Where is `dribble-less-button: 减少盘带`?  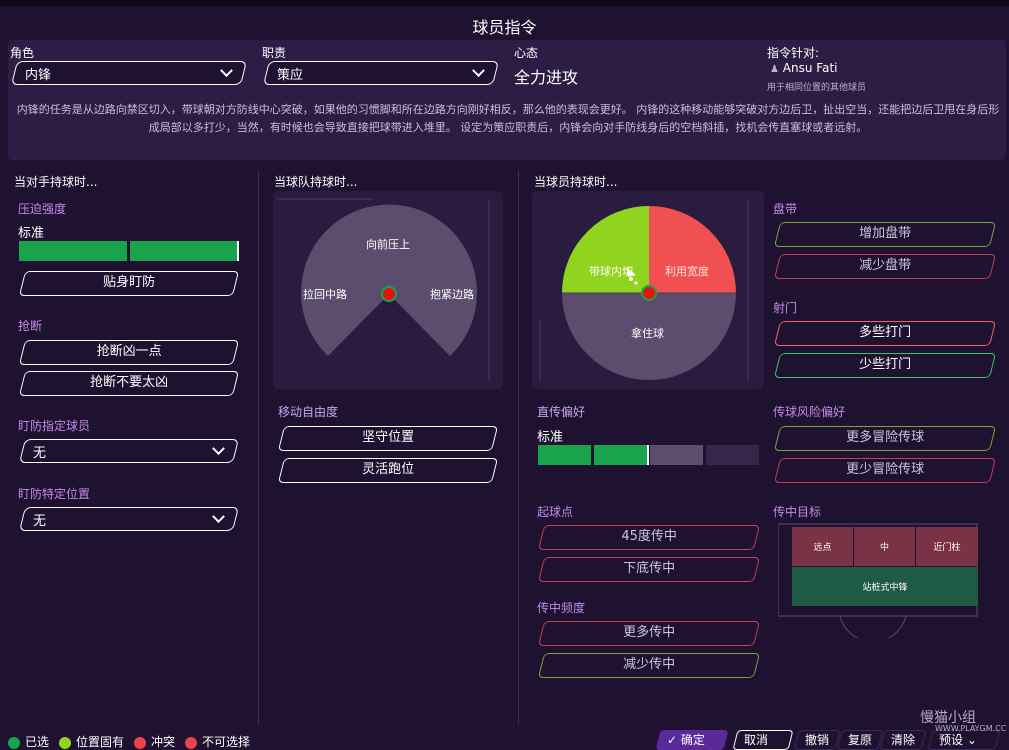
dribble-less-button: 减少盘带 is located at coordinates (885, 266).